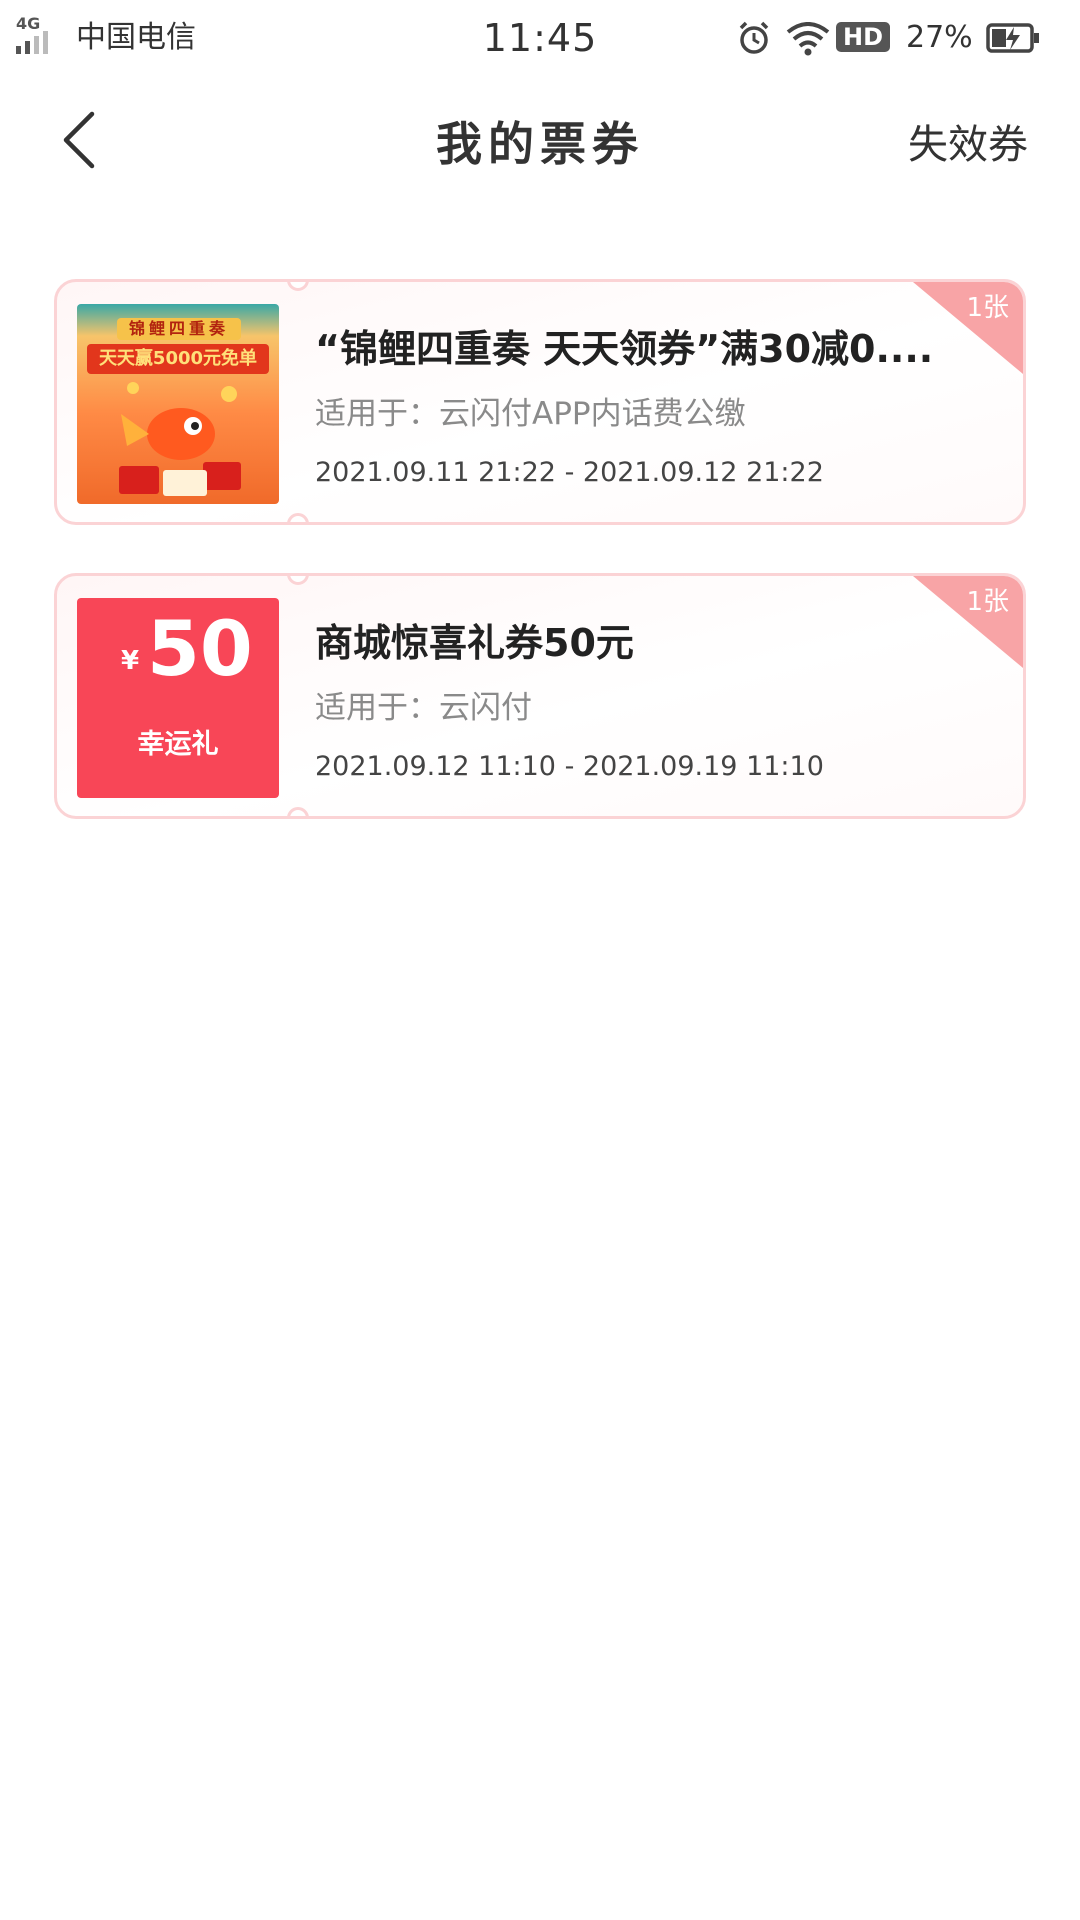  Describe the element at coordinates (179, 329) in the screenshot. I see `poster-banner-top: 锦鲤四重奏` at that location.